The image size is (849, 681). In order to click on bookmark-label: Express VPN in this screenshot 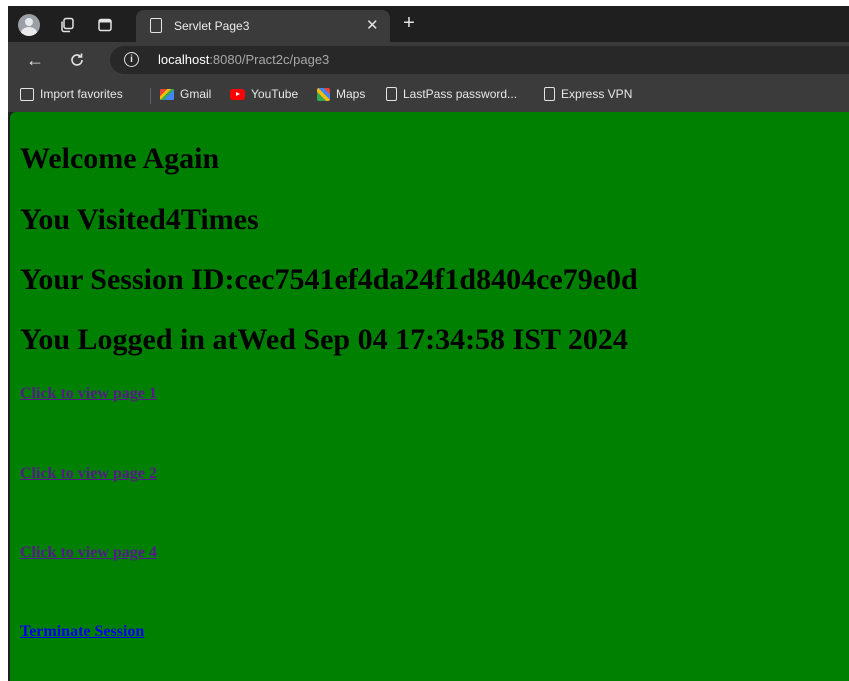, I will do `click(597, 94)`.